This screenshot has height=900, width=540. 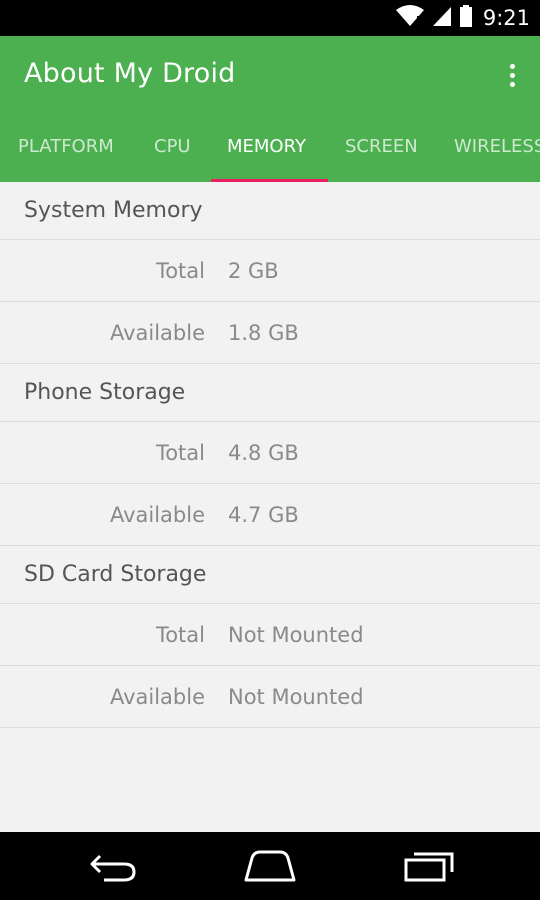 What do you see at coordinates (130, 73) in the screenshot?
I see `app-title: About My Droid` at bounding box center [130, 73].